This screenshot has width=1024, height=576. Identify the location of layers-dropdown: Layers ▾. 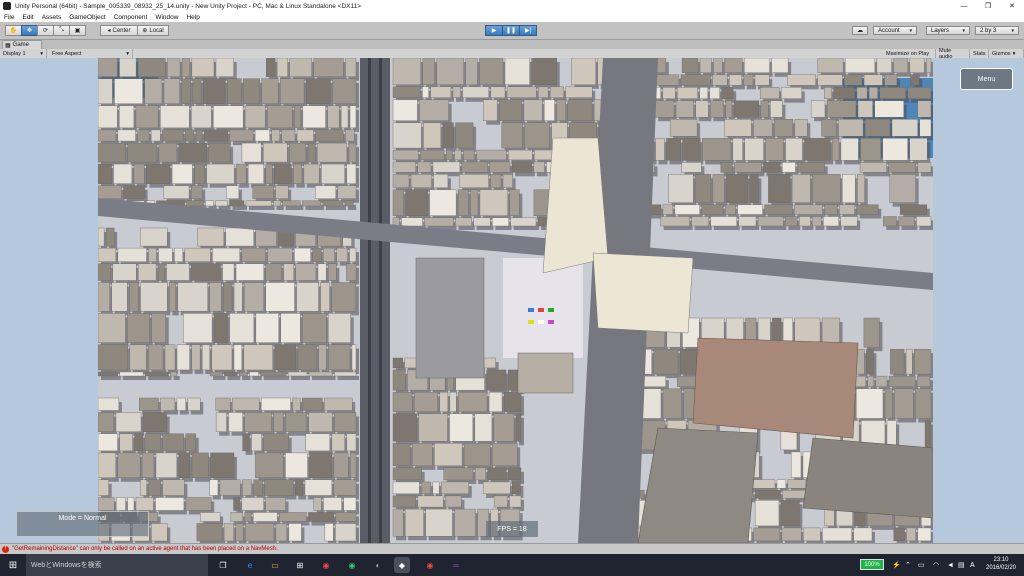
(948, 30).